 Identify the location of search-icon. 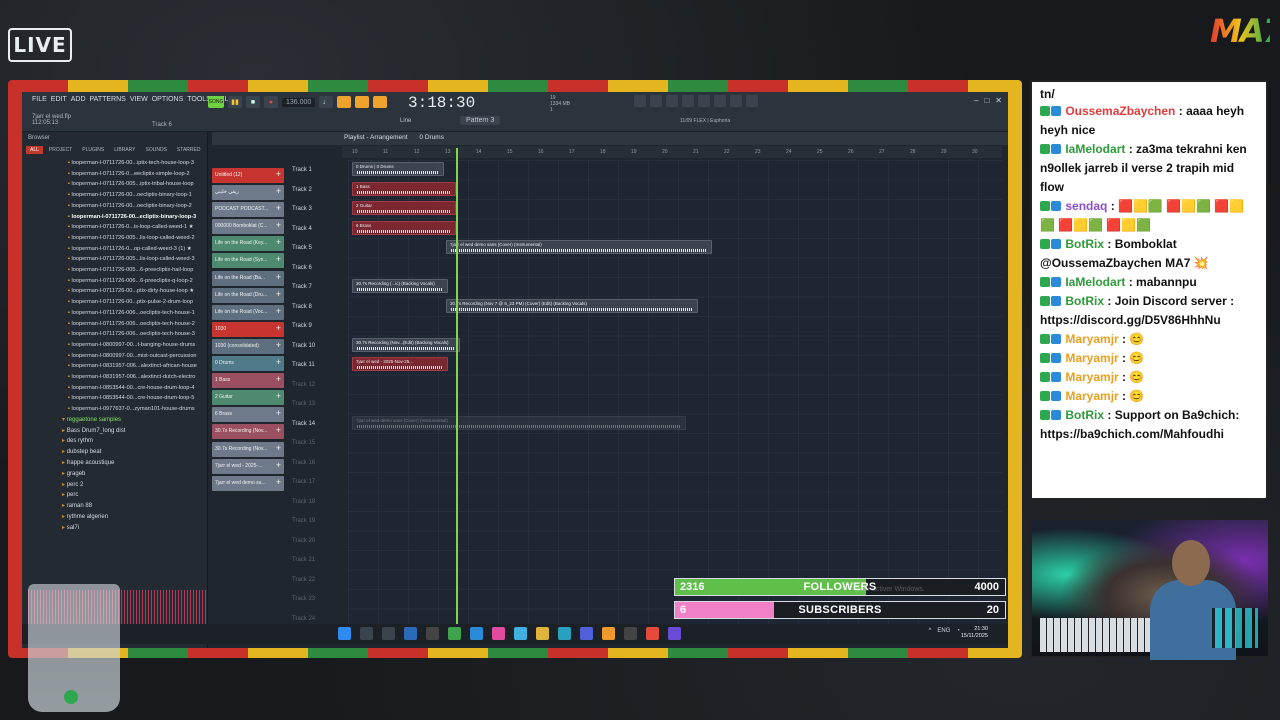
(366, 633).